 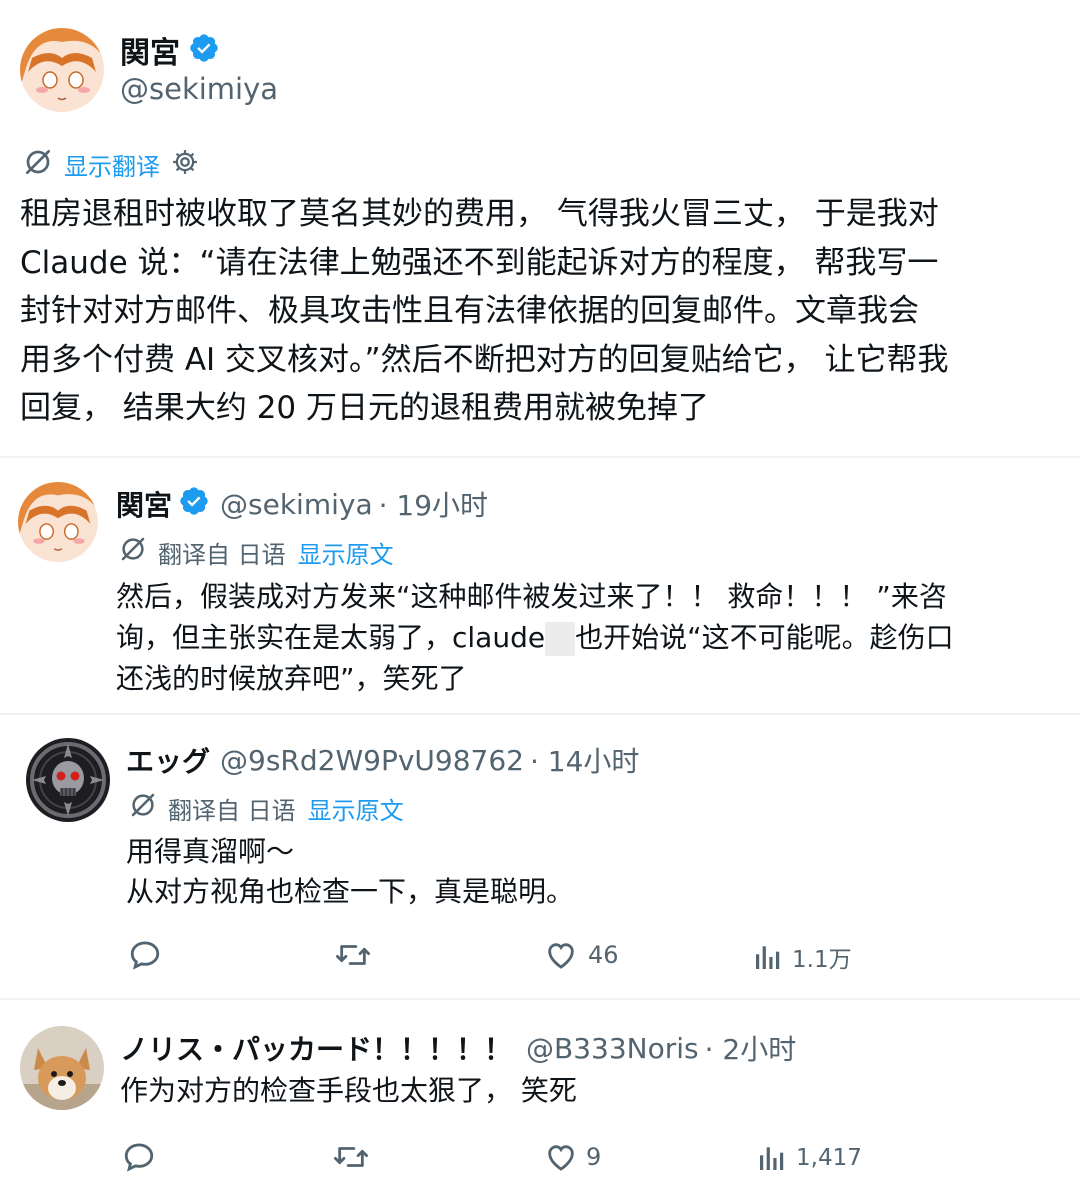 I want to click on post-text-line: Claude 说：“请在法律上勉强还不到能起诉对方的程度， 帮我写一, so click(x=479, y=262).